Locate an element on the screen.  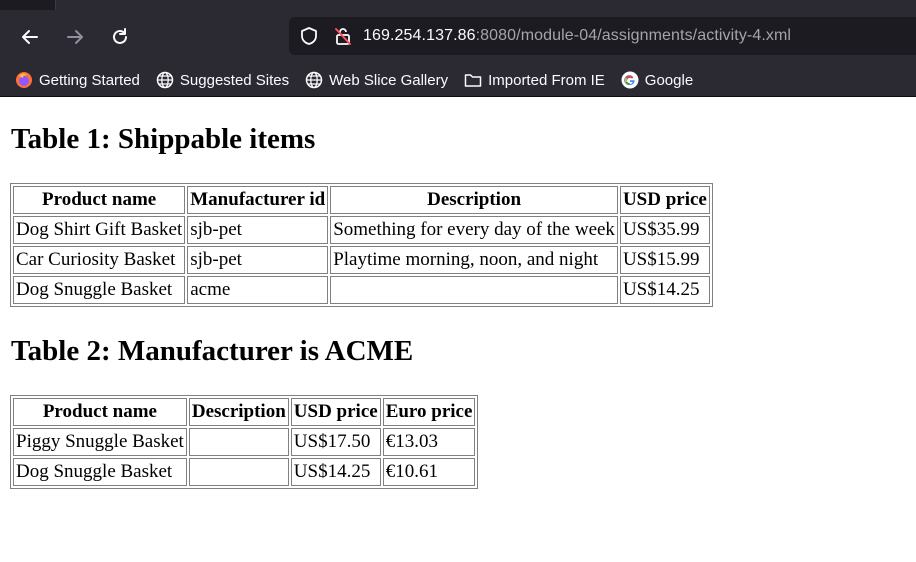
forward-arrow-icon is located at coordinates (75, 37).